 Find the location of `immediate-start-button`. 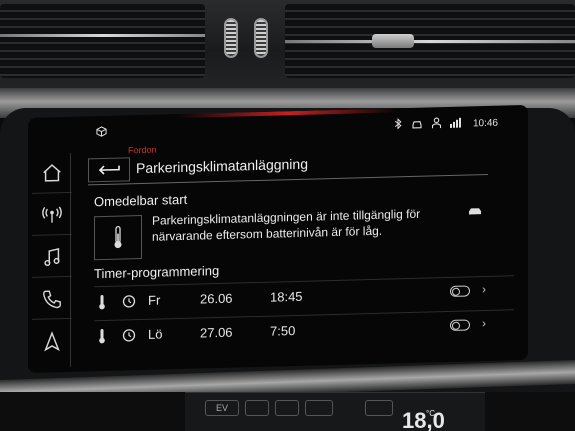

immediate-start-button is located at coordinates (118, 238).